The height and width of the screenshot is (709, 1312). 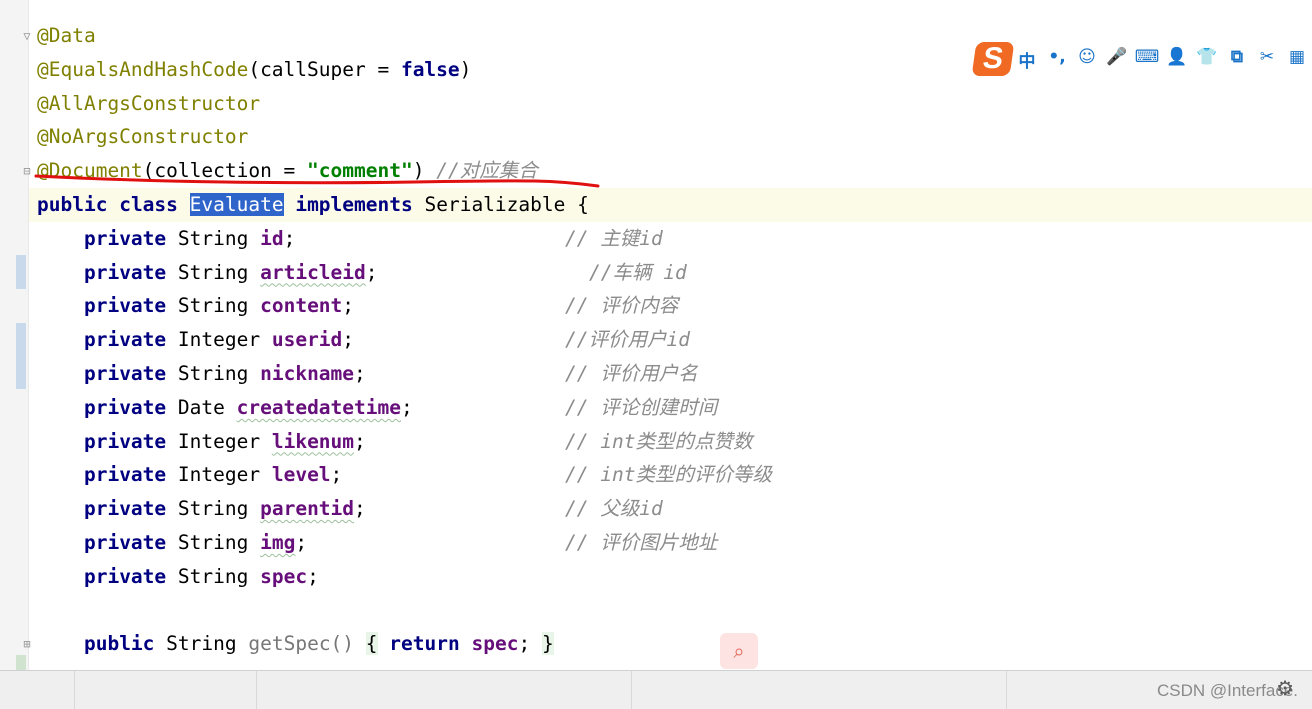 What do you see at coordinates (547, 644) in the screenshot?
I see `brace: }` at bounding box center [547, 644].